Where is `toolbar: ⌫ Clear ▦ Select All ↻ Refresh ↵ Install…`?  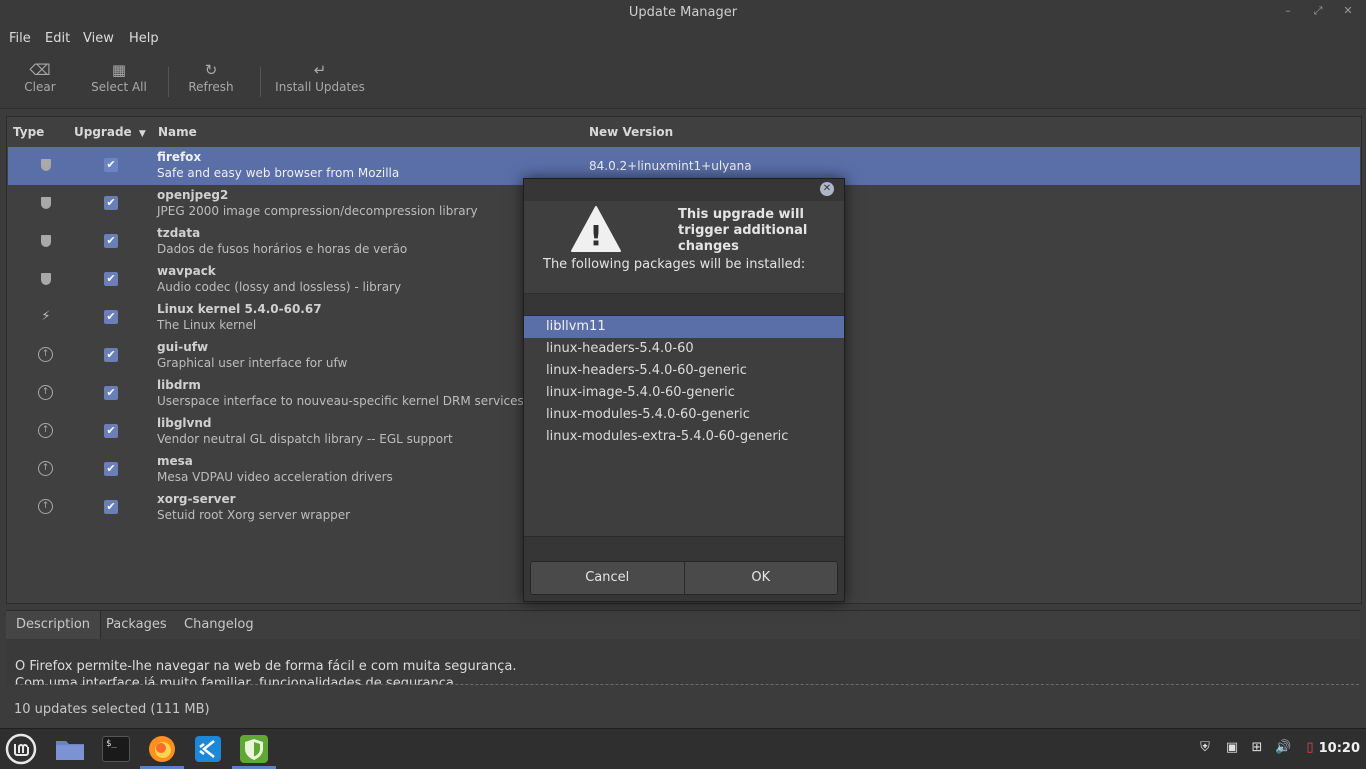 toolbar: ⌫ Clear ▦ Select All ↻ Refresh ↵ Install… is located at coordinates (683, 79).